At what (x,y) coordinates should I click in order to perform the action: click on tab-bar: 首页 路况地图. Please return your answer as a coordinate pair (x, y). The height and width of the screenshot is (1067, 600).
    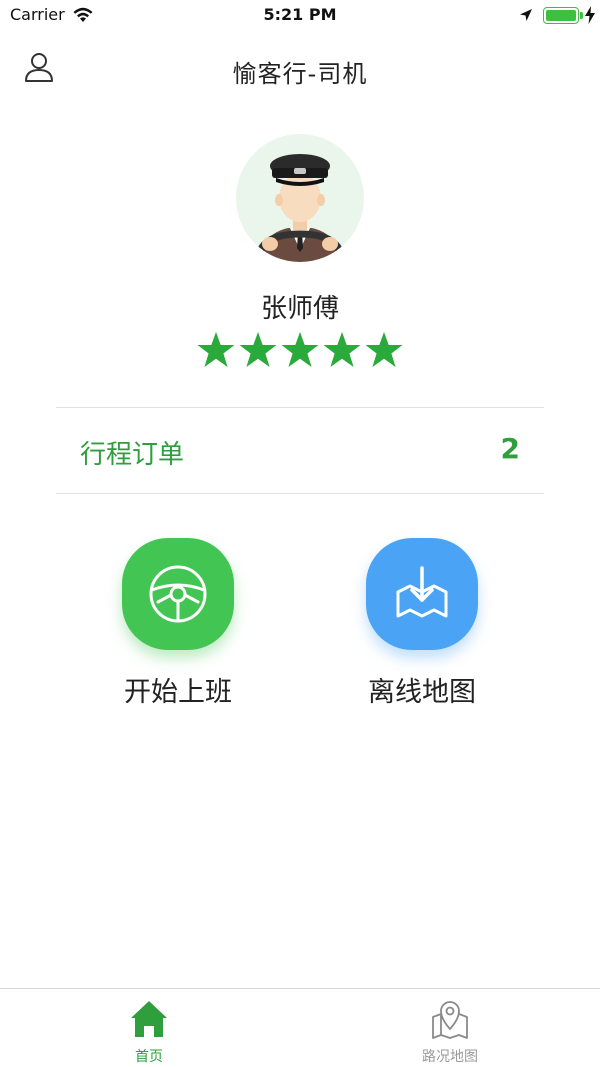
    Looking at the image, I should click on (300, 1027).